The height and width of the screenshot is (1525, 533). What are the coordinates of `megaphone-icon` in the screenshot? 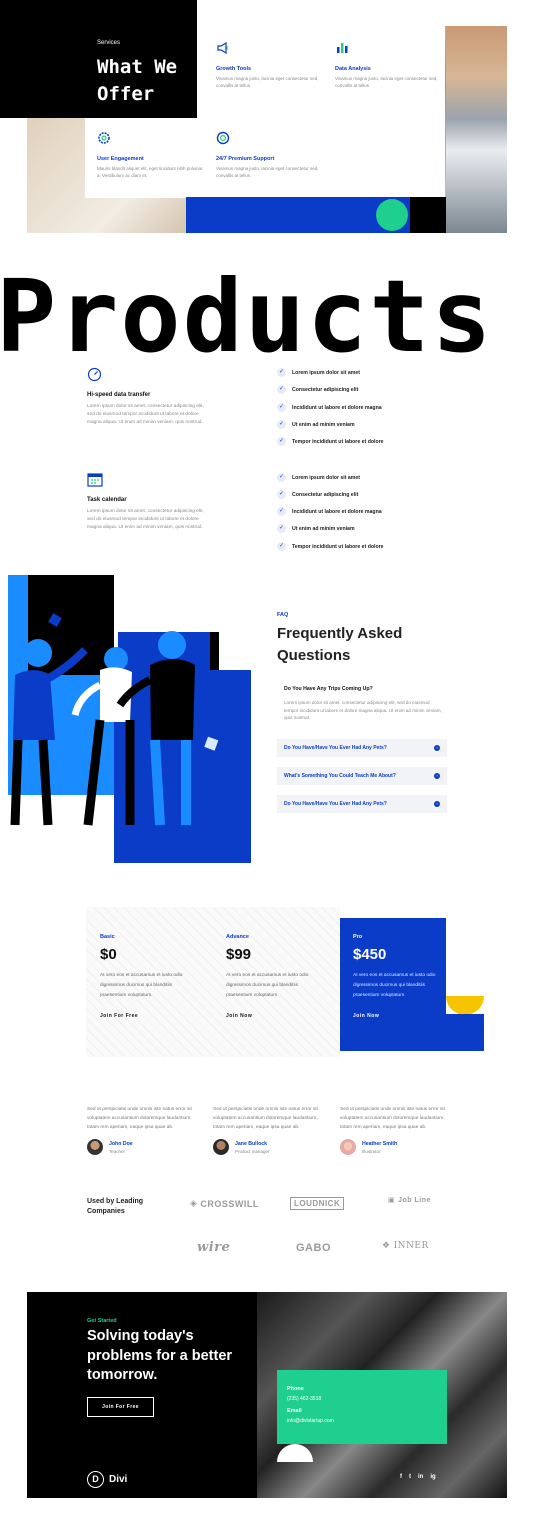 It's located at (222, 48).